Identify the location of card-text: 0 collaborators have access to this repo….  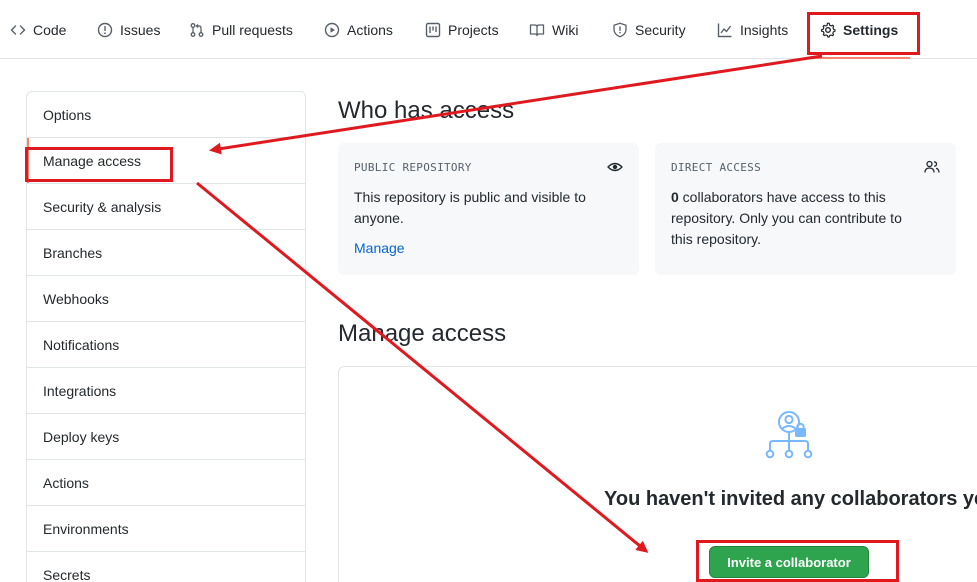
(796, 218).